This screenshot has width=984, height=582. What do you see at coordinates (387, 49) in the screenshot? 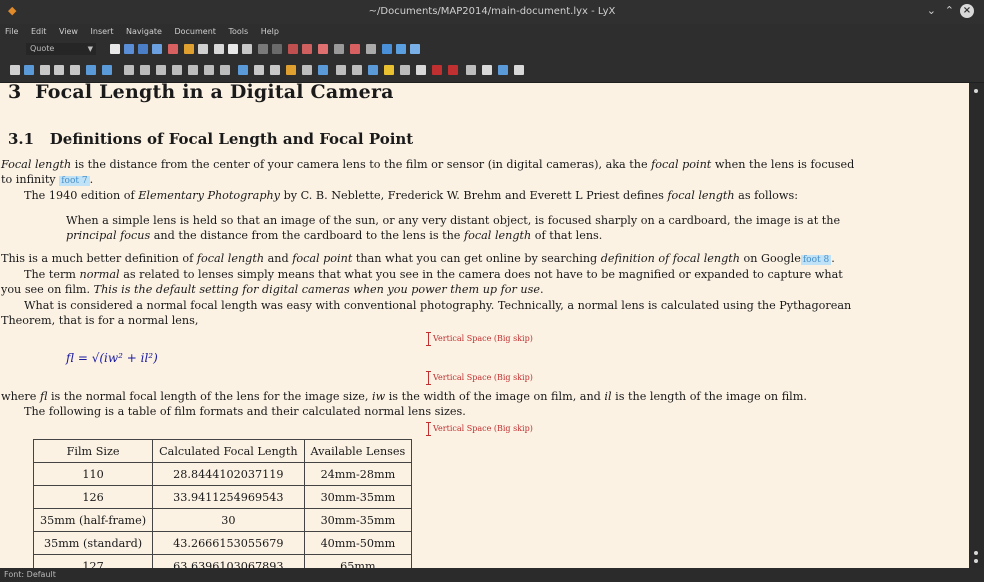
I see `view-pdf-icon` at bounding box center [387, 49].